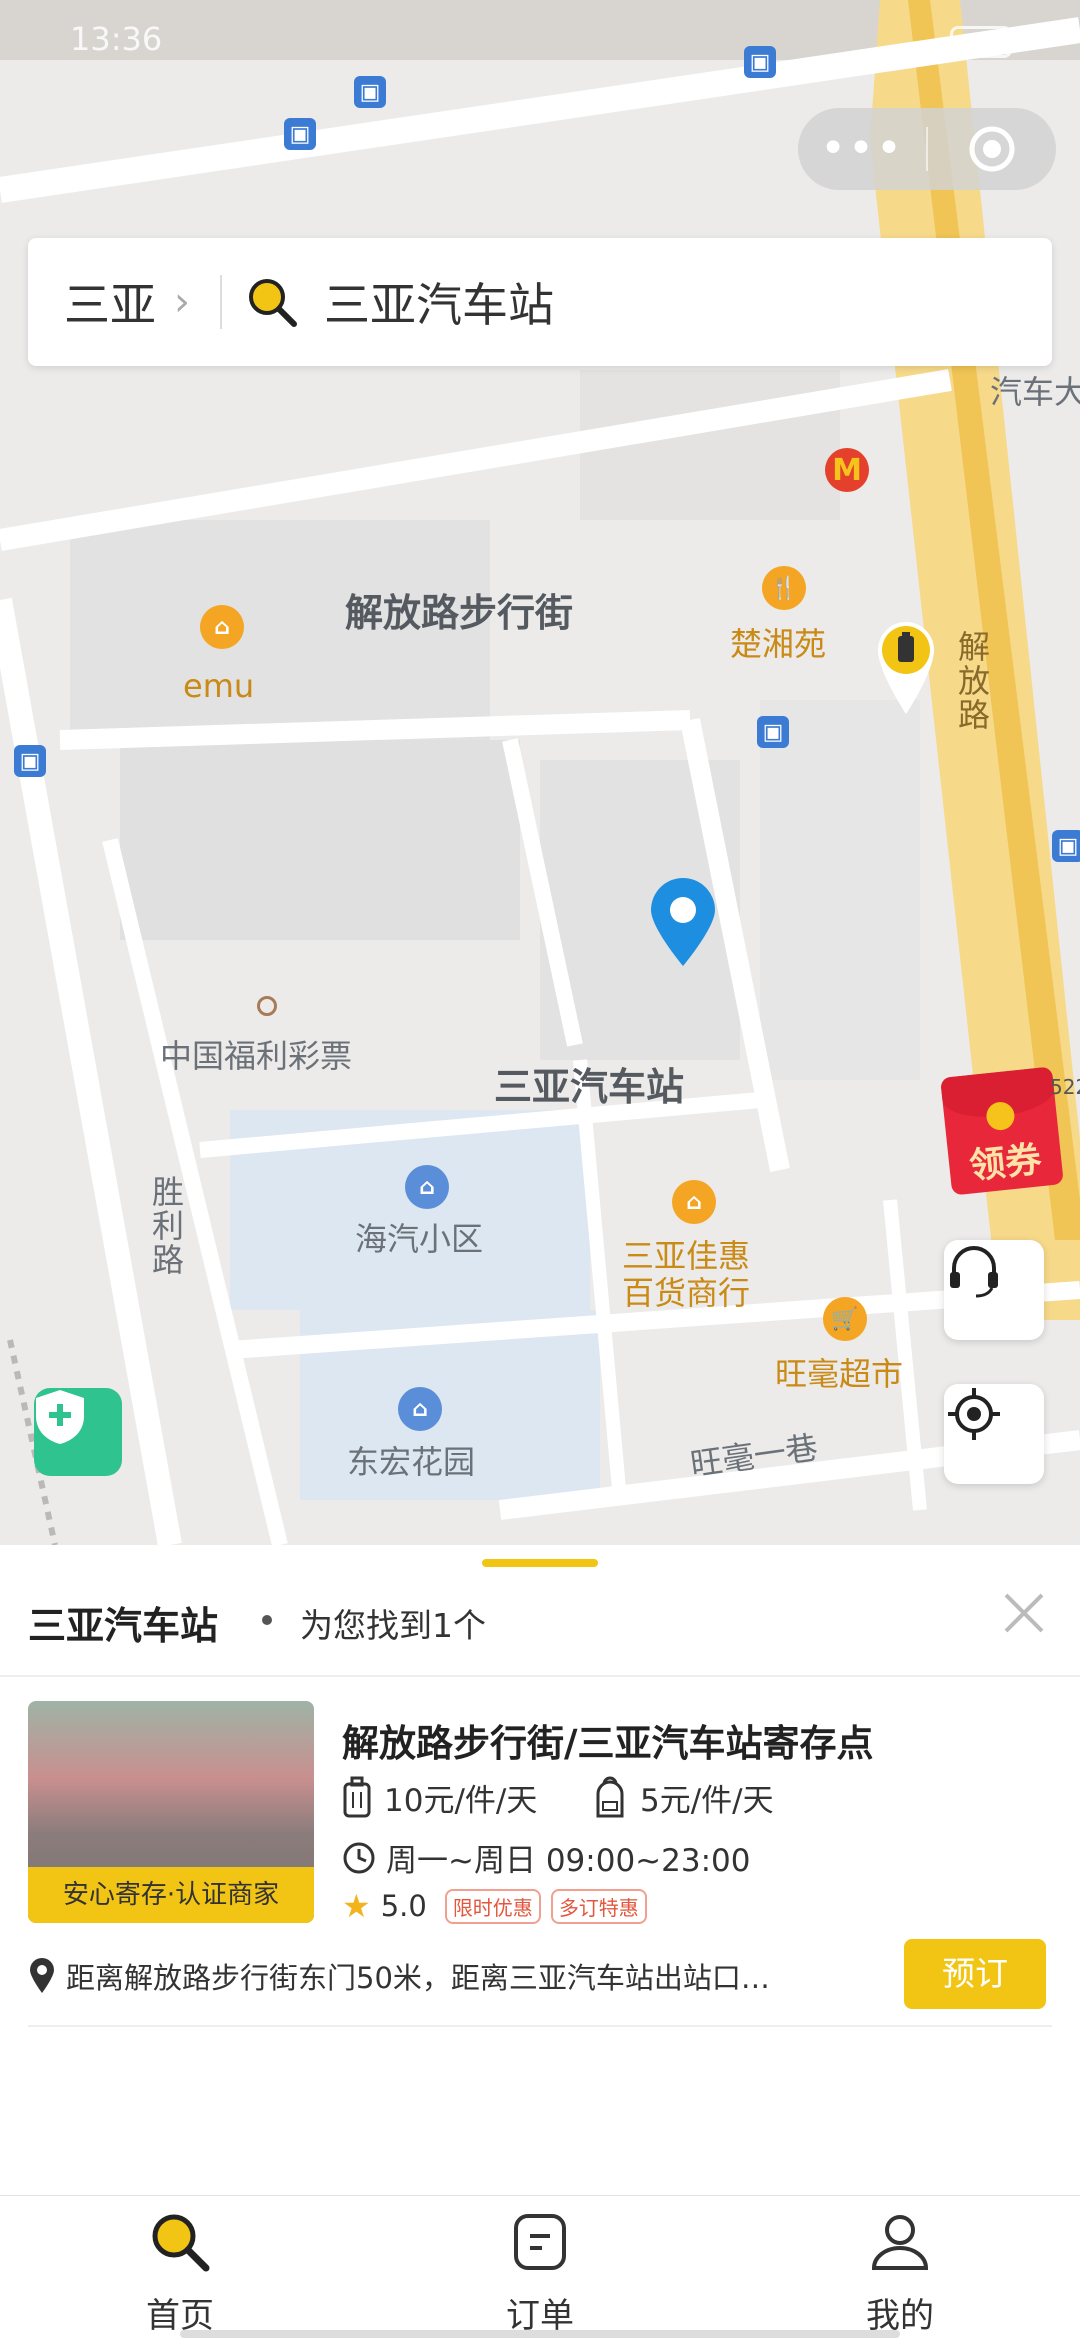 The height and width of the screenshot is (2341, 1080). I want to click on opening-hours: 周一~周日 09:00~23:00, so click(546, 1857).